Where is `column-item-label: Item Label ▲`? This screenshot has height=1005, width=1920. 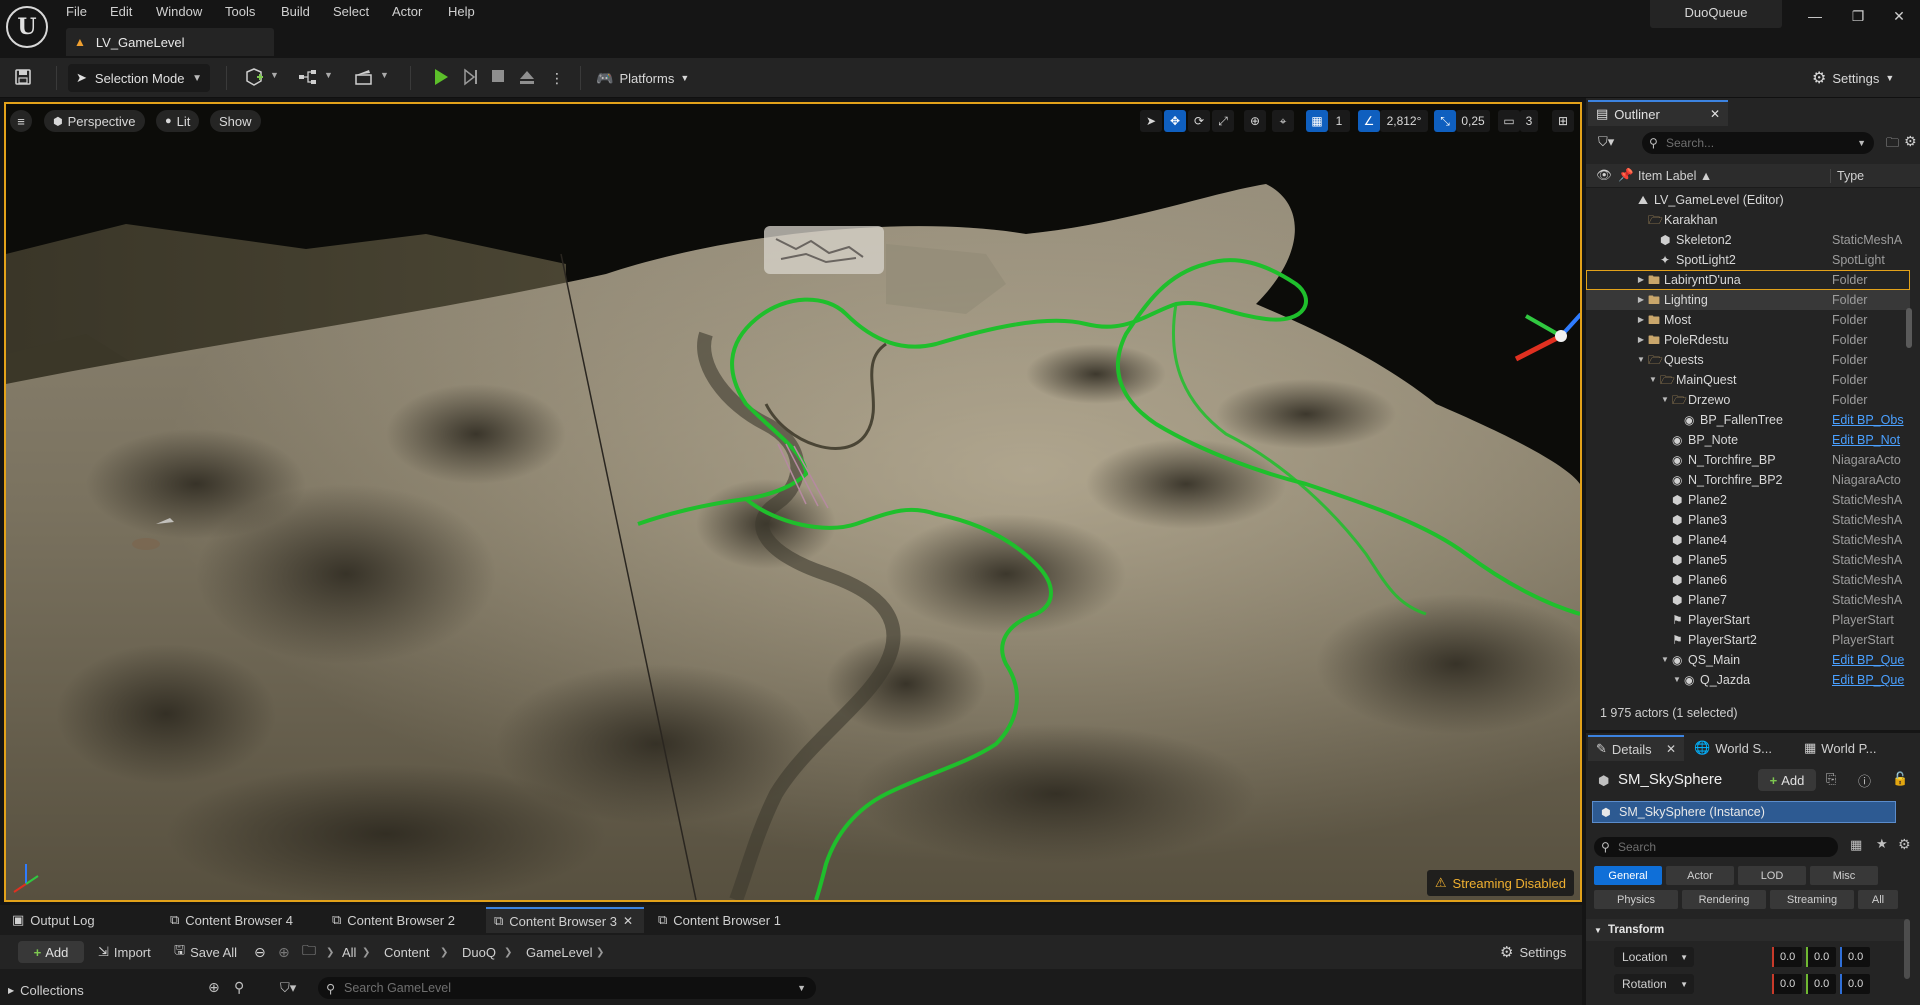
column-item-label: Item Label ▲ is located at coordinates (1675, 176).